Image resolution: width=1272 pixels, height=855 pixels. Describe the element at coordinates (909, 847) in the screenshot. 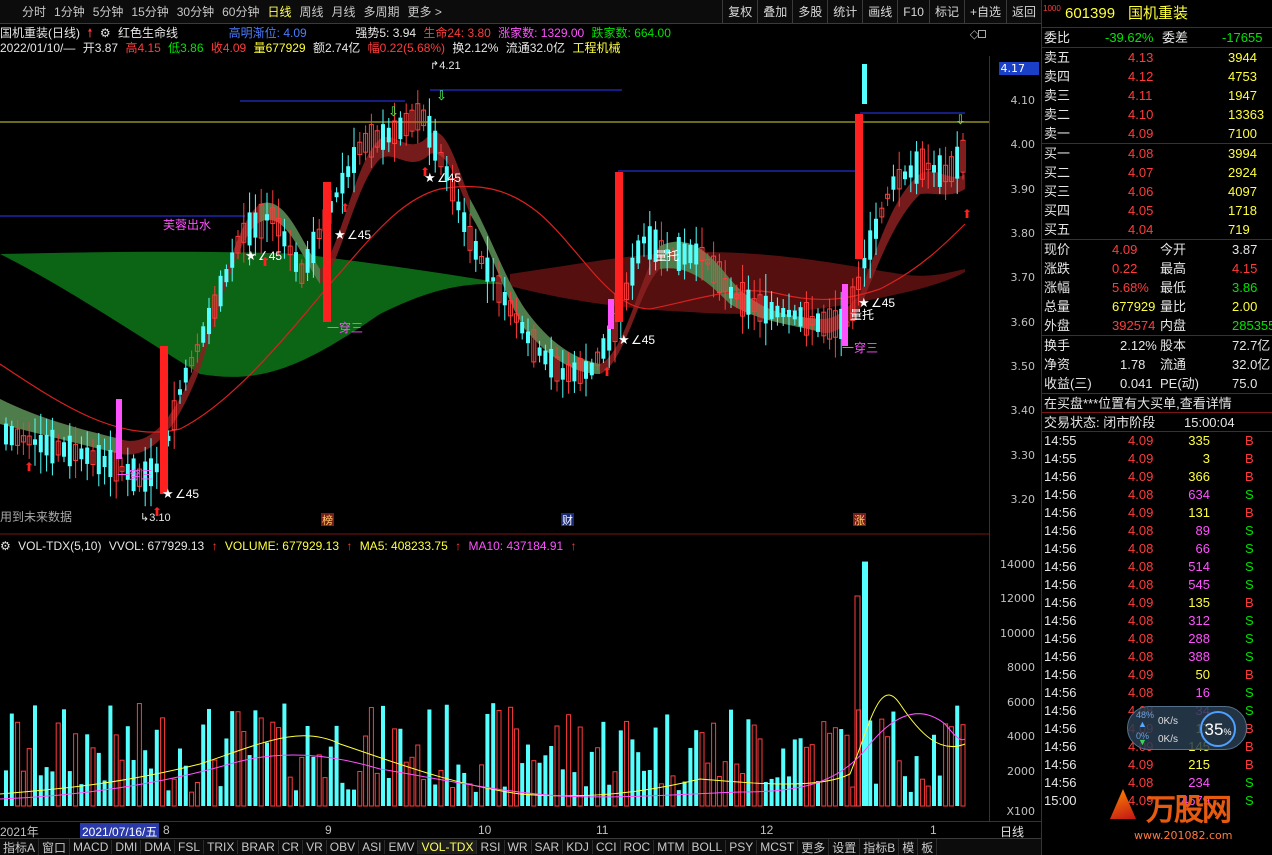

I see `indicator-tab-27: 模` at that location.